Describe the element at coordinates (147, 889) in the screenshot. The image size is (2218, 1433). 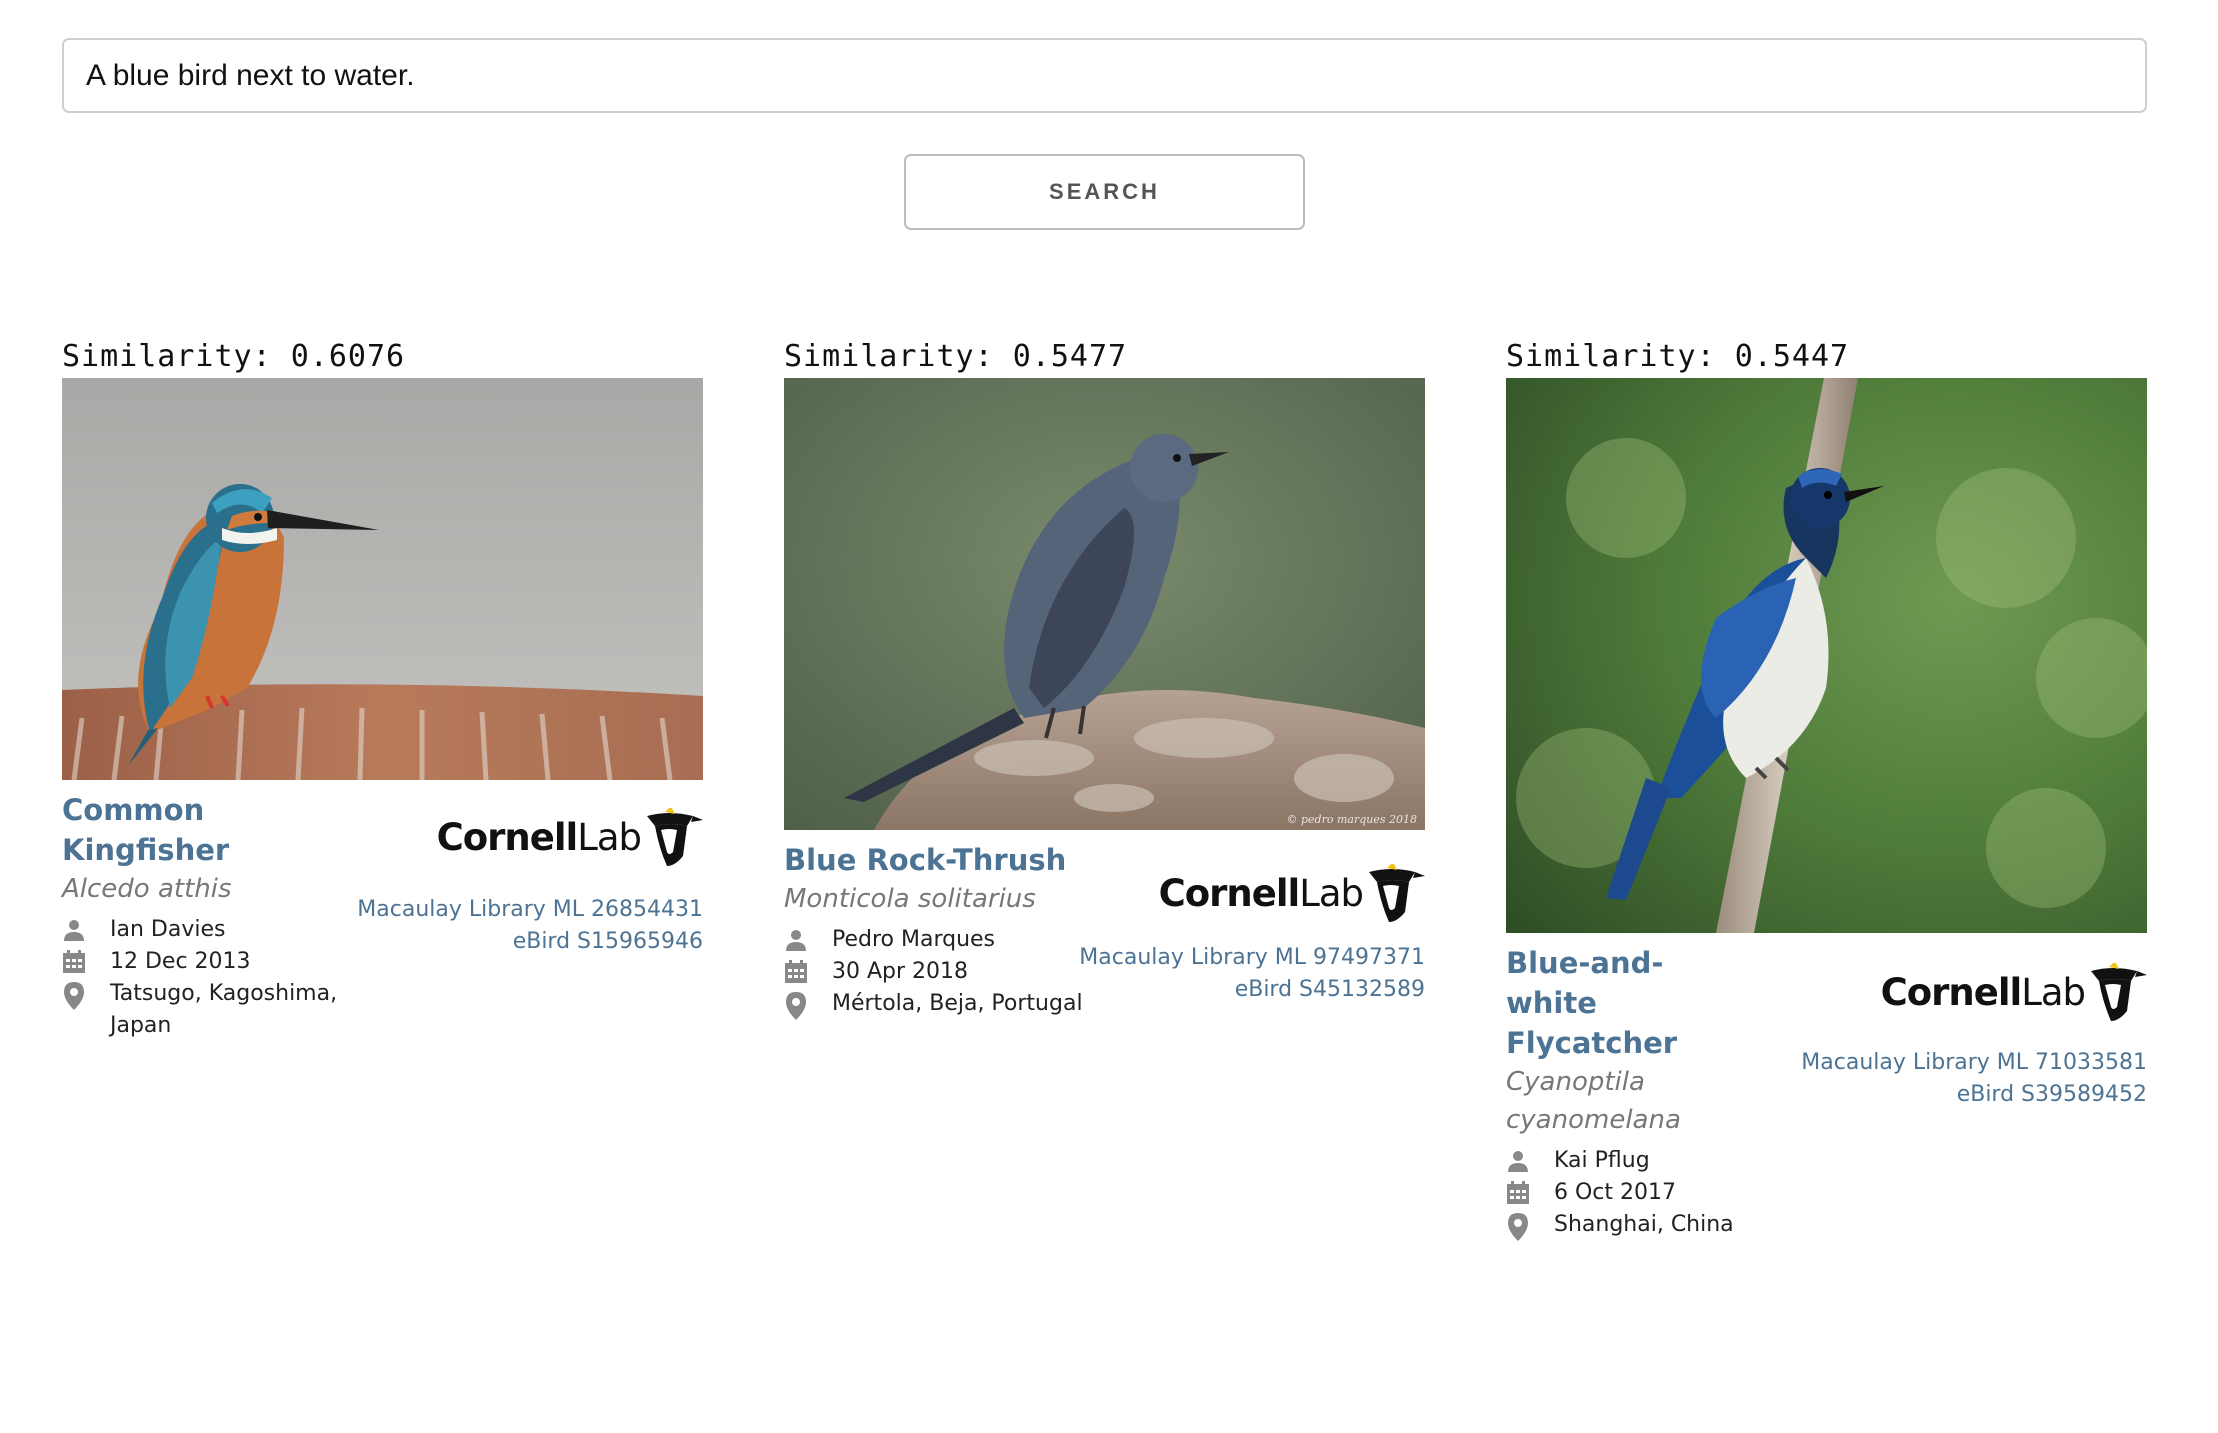
I see `scientific-name: Alcedo atthis` at that location.